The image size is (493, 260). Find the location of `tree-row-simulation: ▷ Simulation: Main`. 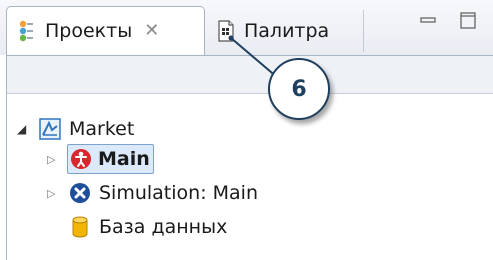

tree-row-simulation: ▷ Simulation: Main is located at coordinates (152, 193).